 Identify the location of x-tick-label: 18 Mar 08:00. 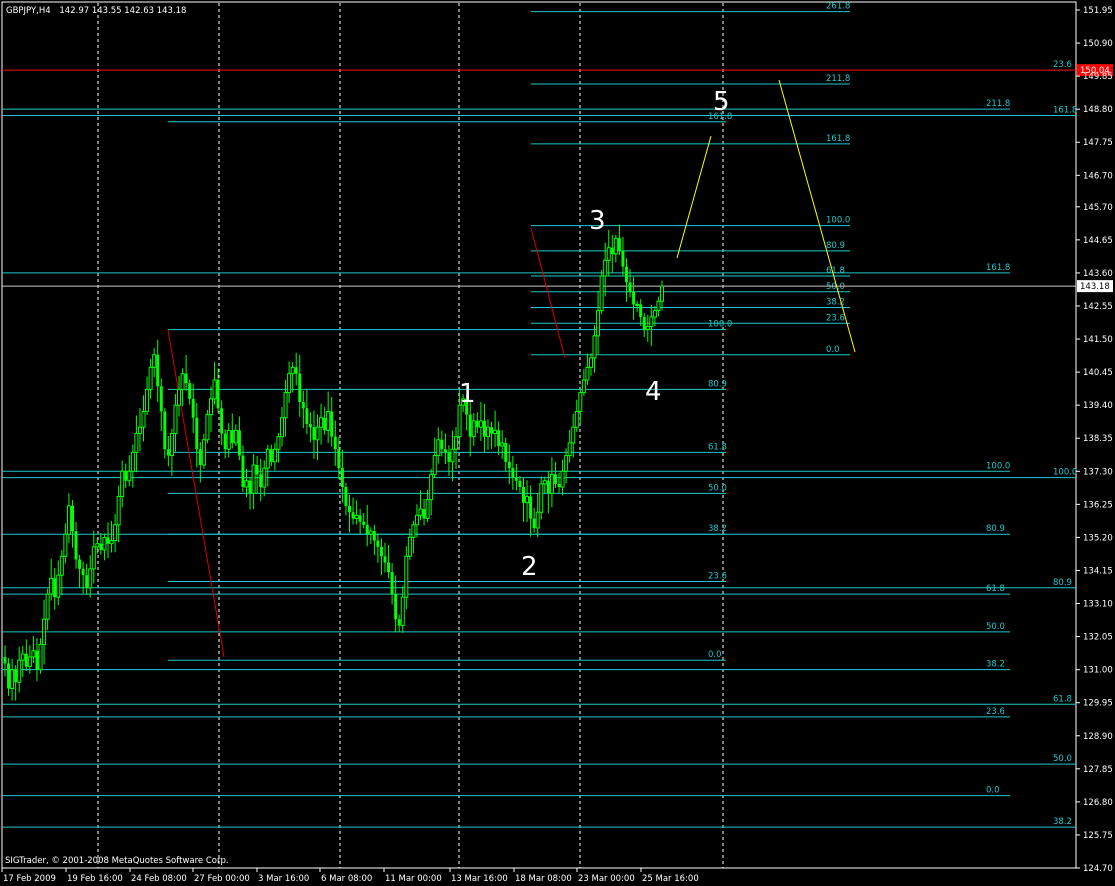
(543, 879).